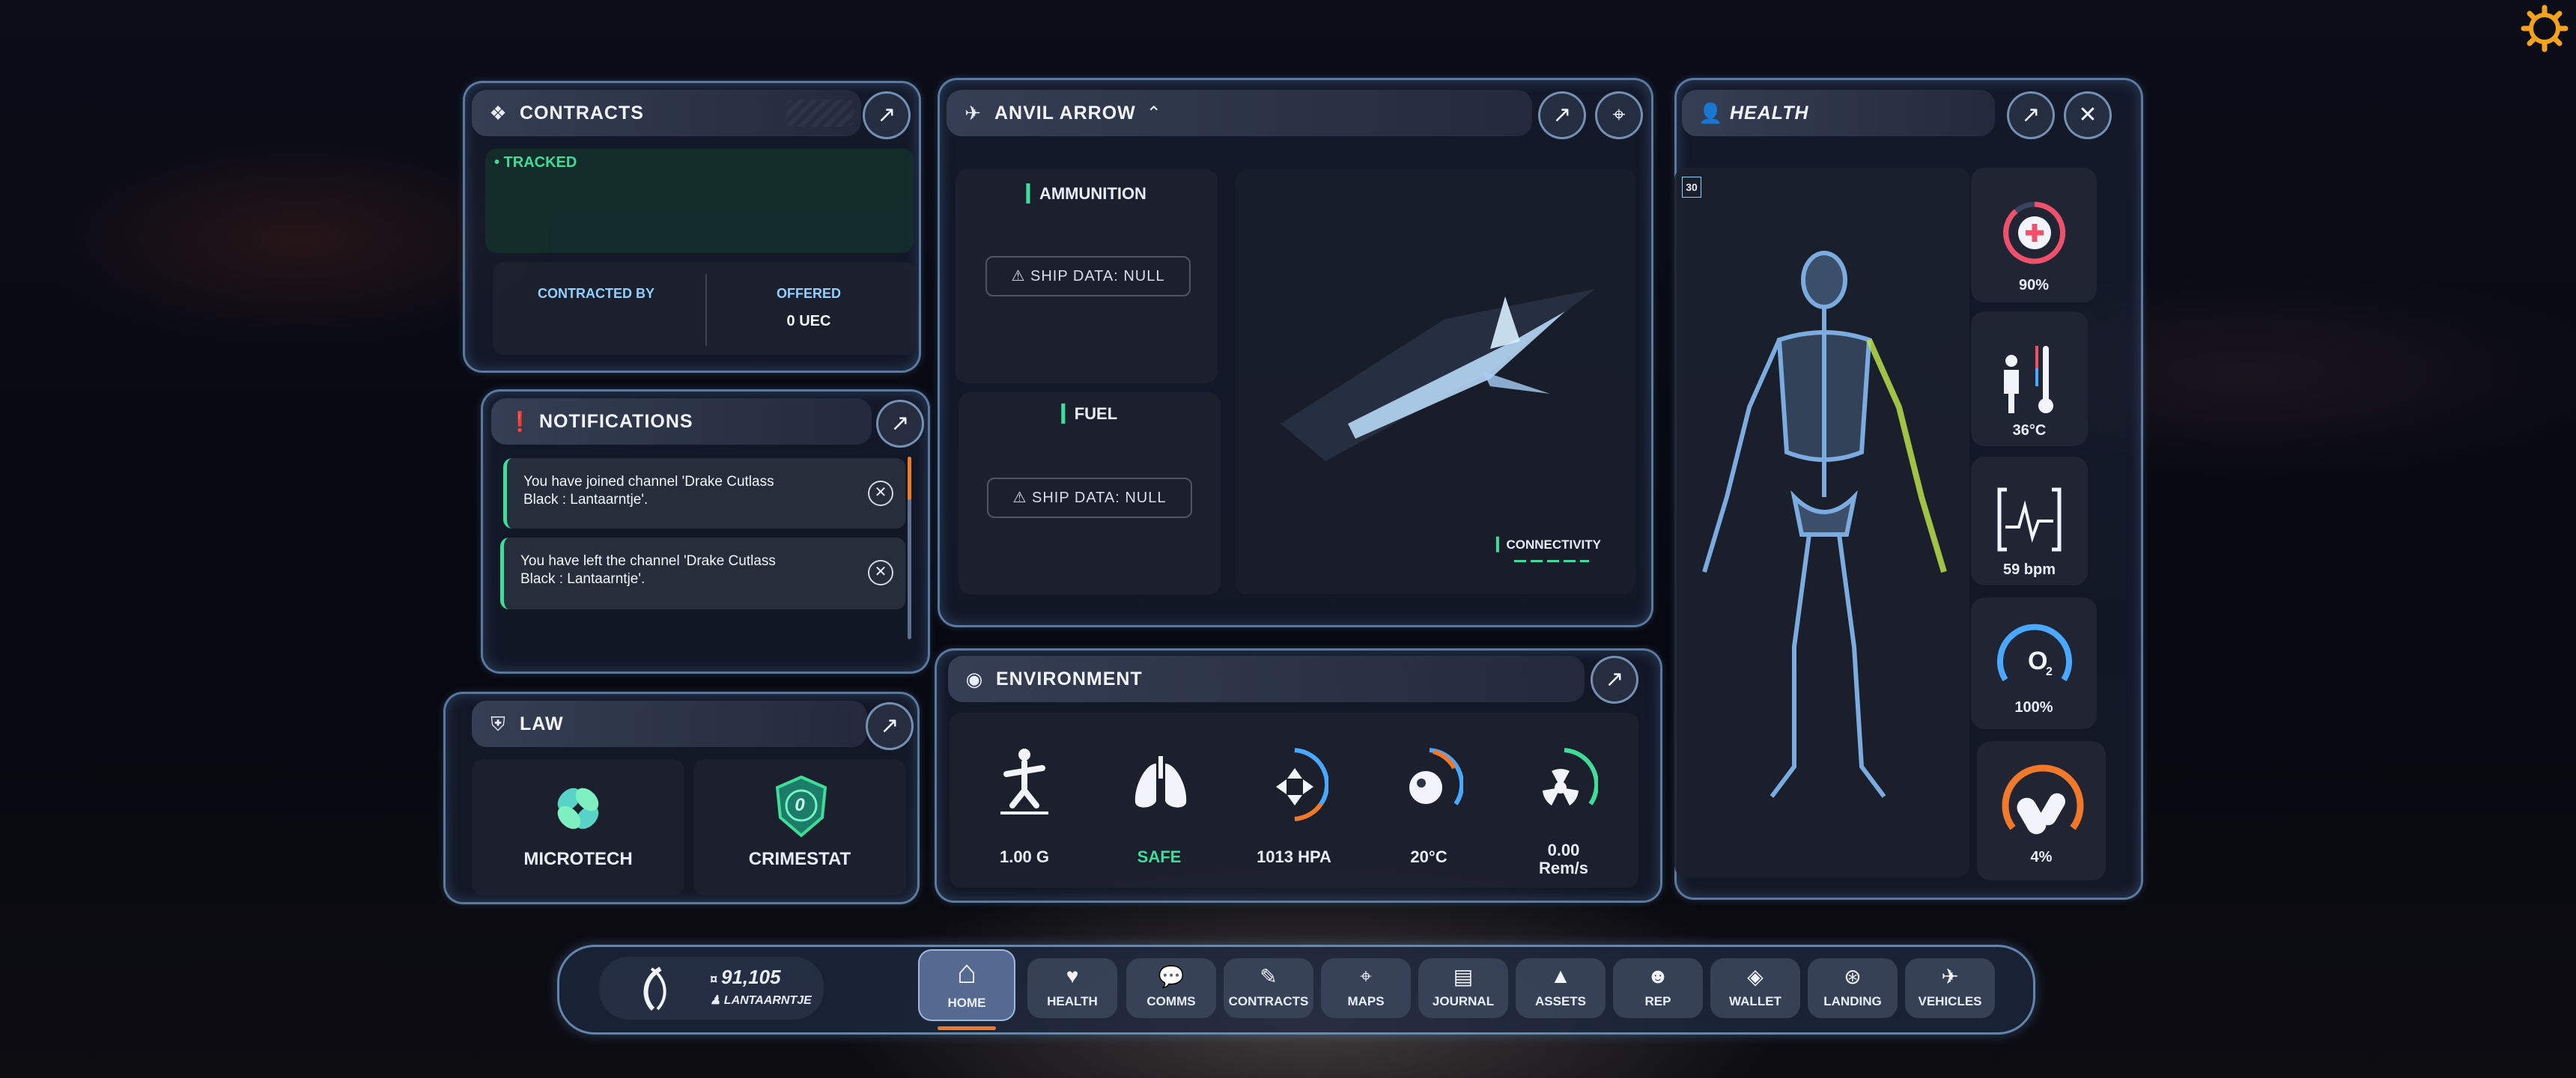 The width and height of the screenshot is (2576, 1078). What do you see at coordinates (745, 977) in the screenshot?
I see `balance-value: ¤ 91,105` at bounding box center [745, 977].